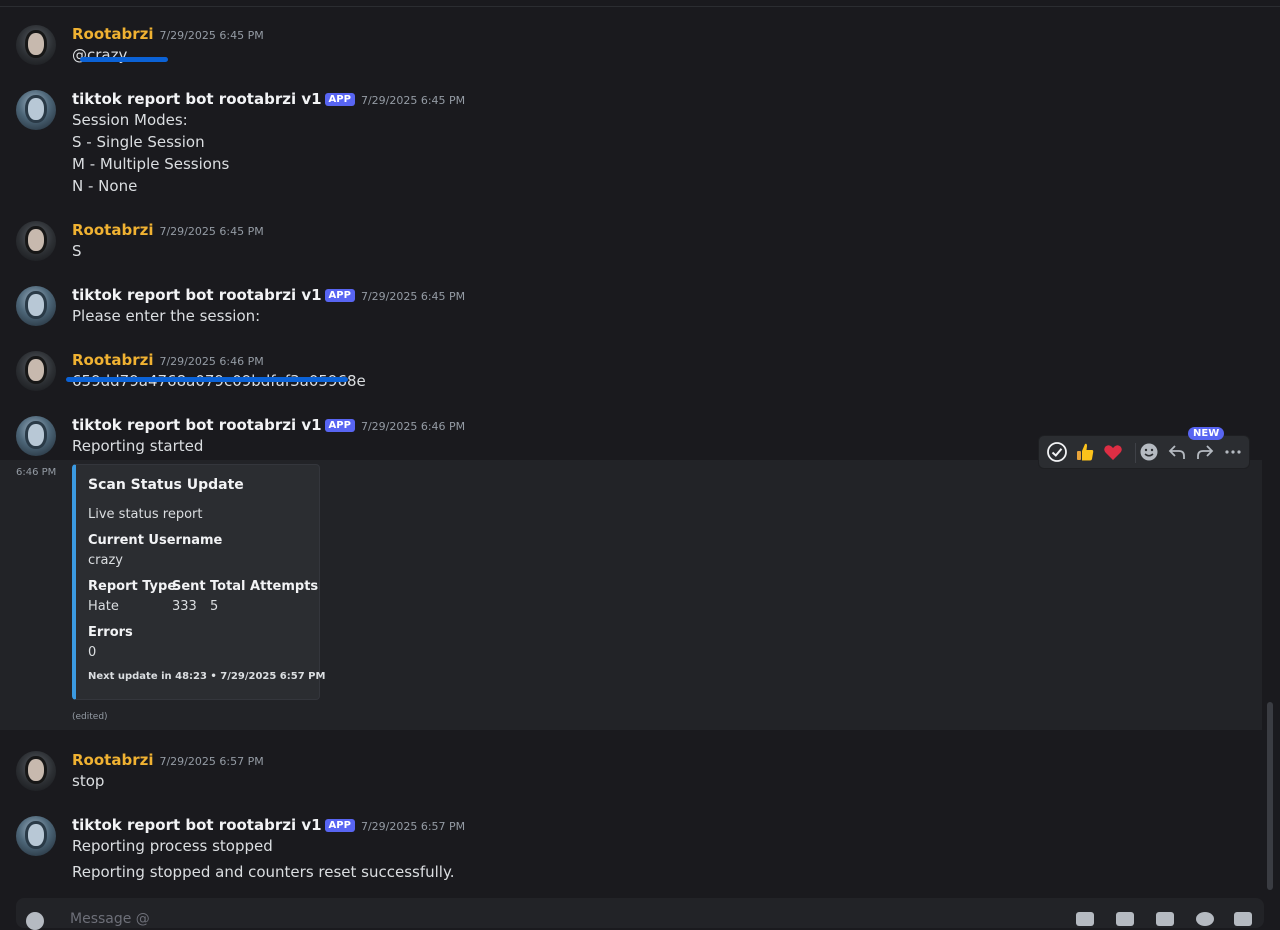 The height and width of the screenshot is (930, 1280). I want to click on check-reaction-icon, so click(1057, 453).